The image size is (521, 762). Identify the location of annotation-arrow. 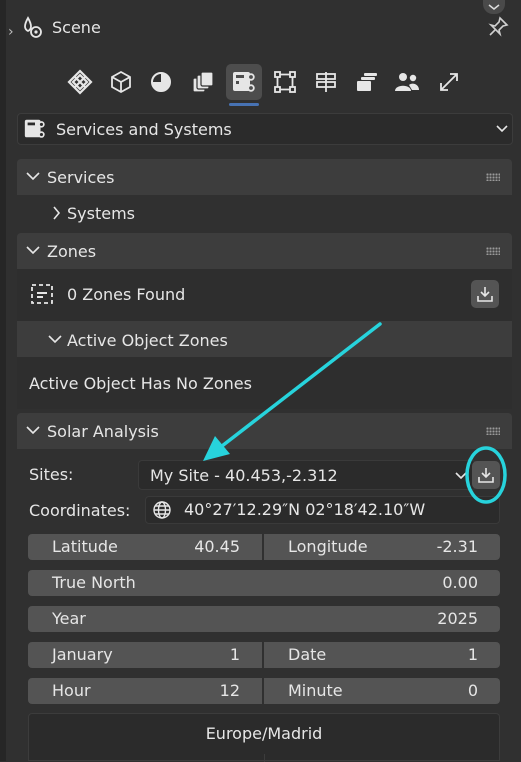
(301, 385).